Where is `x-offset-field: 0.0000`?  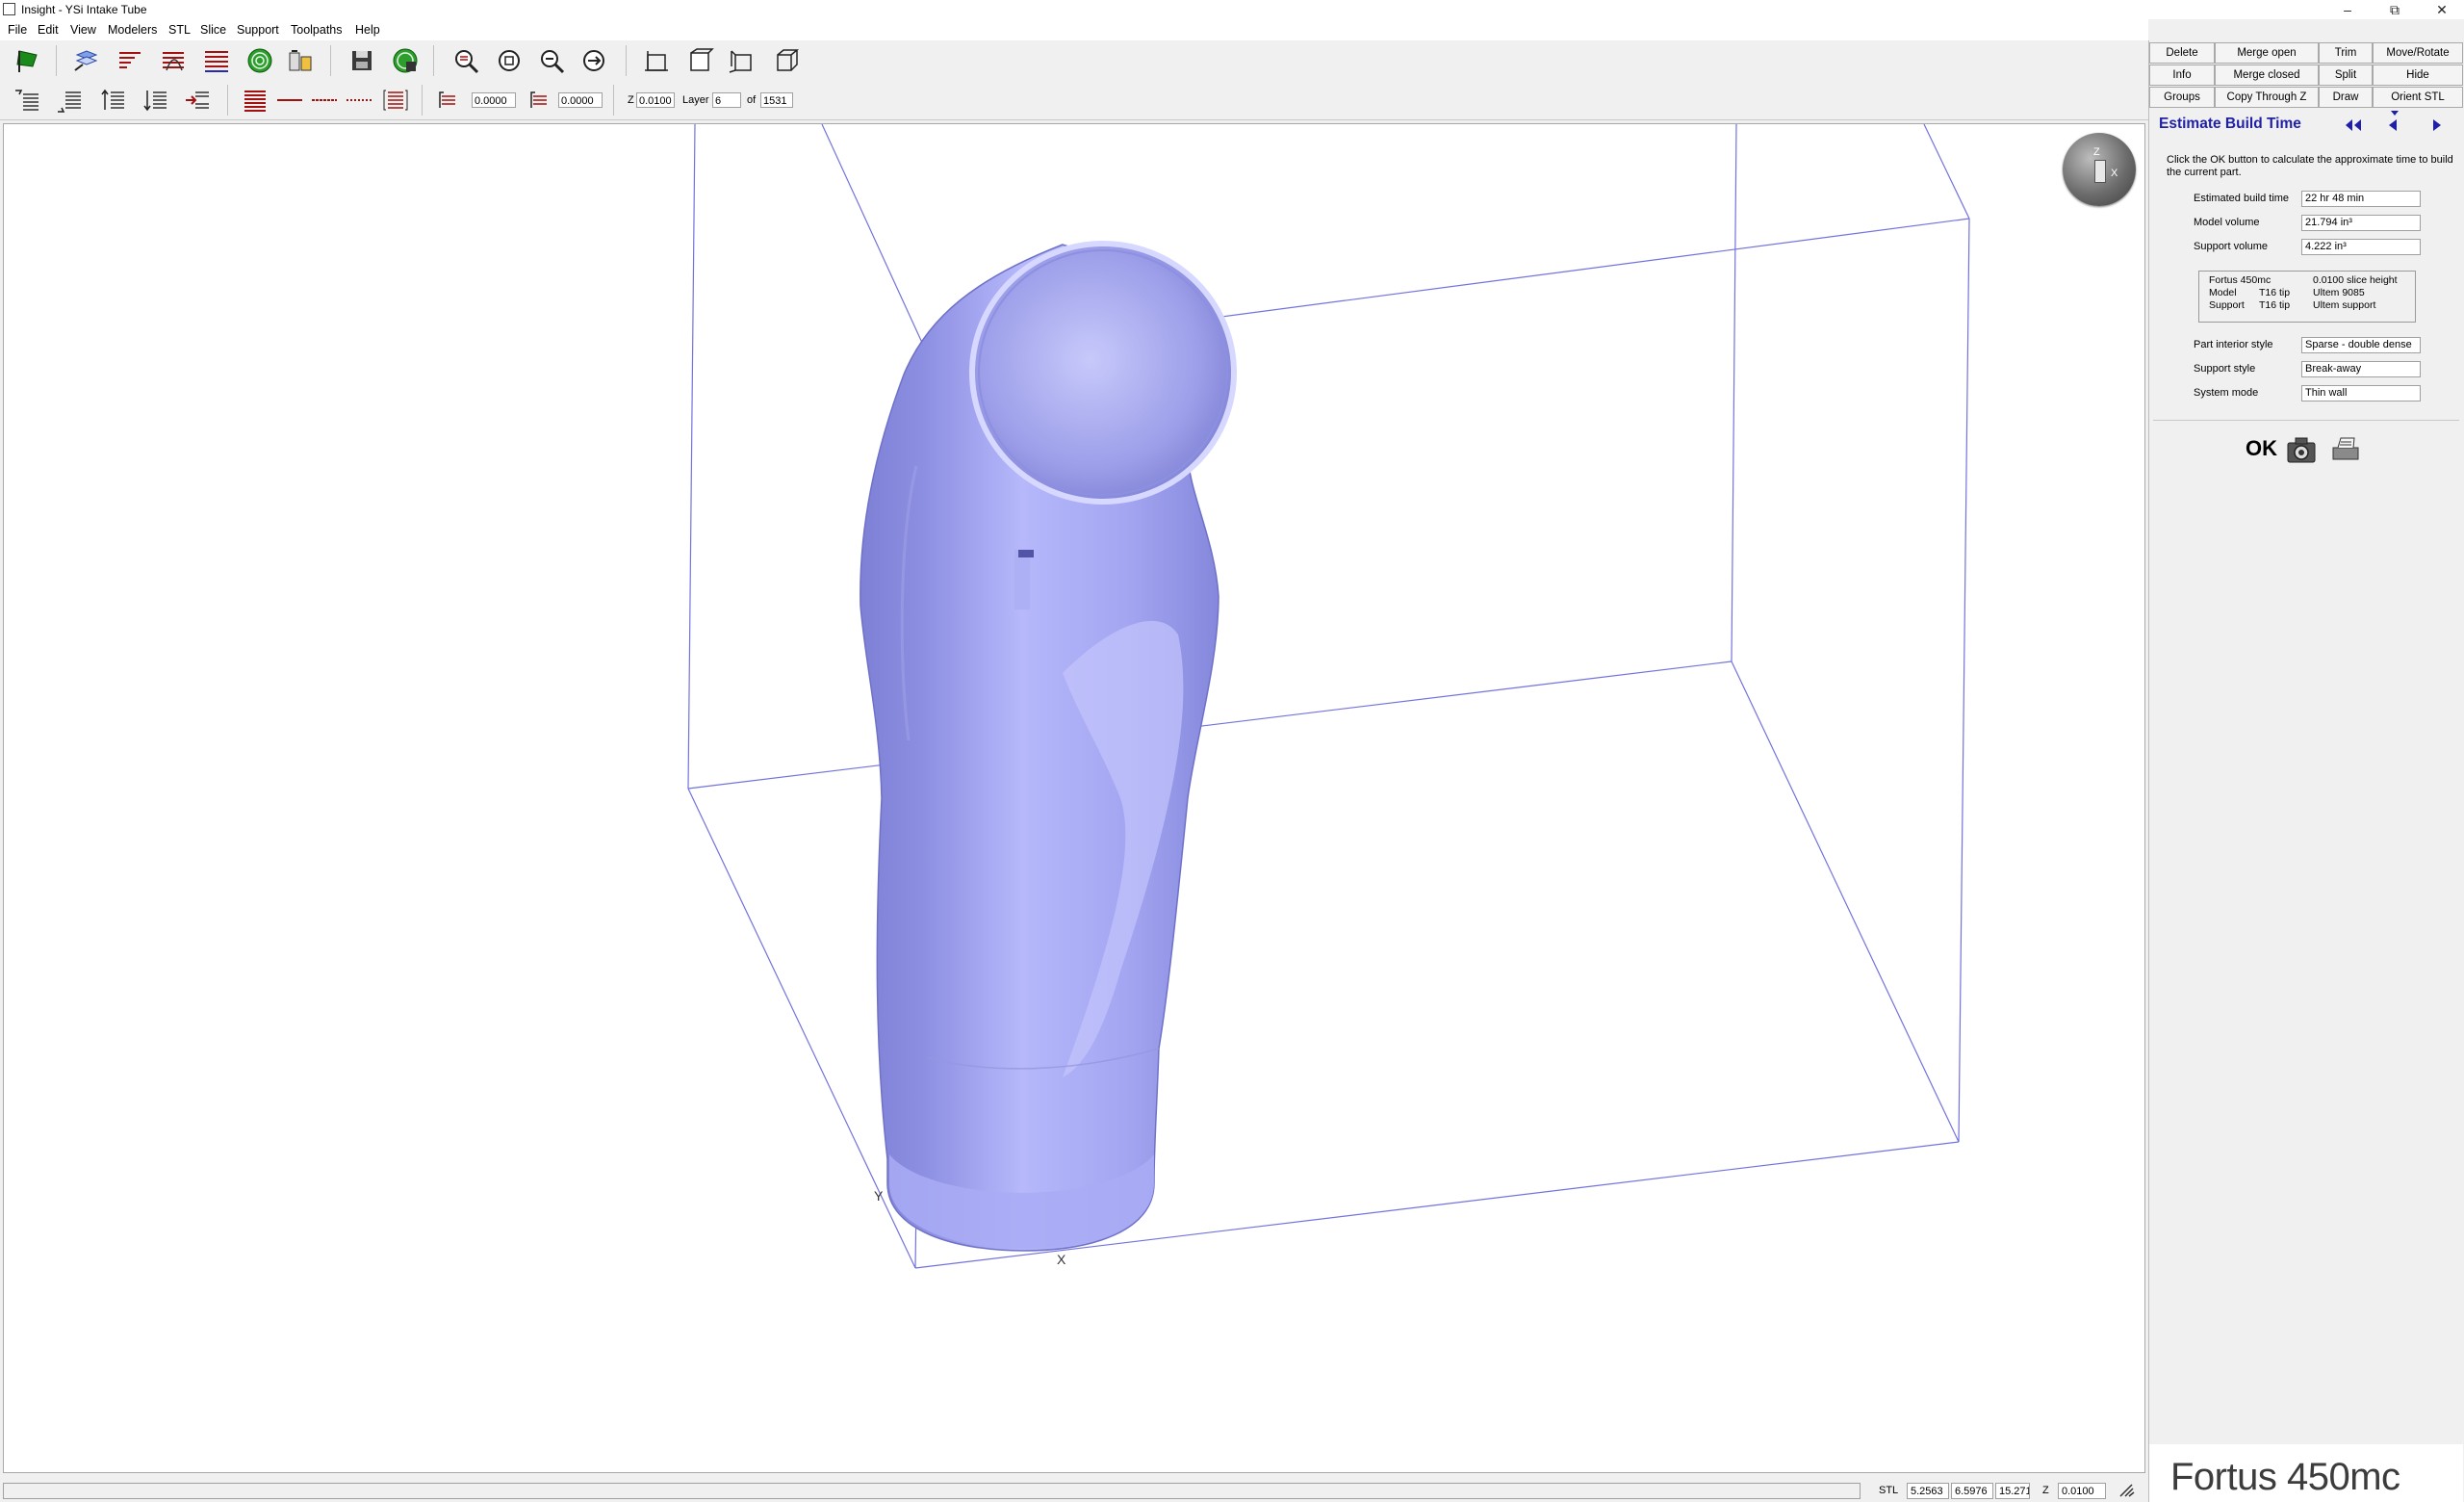
x-offset-field: 0.0000 is located at coordinates (494, 100).